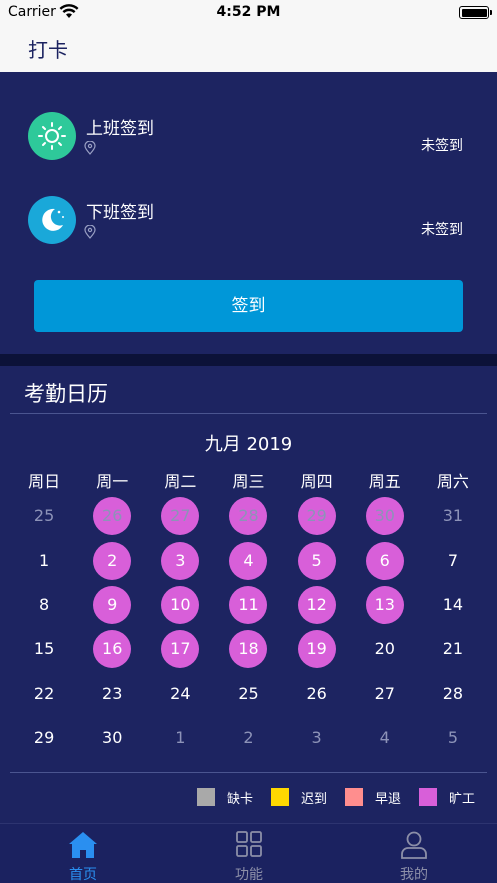  I want to click on calendar-week: 25 26 27 28 29 30 31, so click(248, 516).